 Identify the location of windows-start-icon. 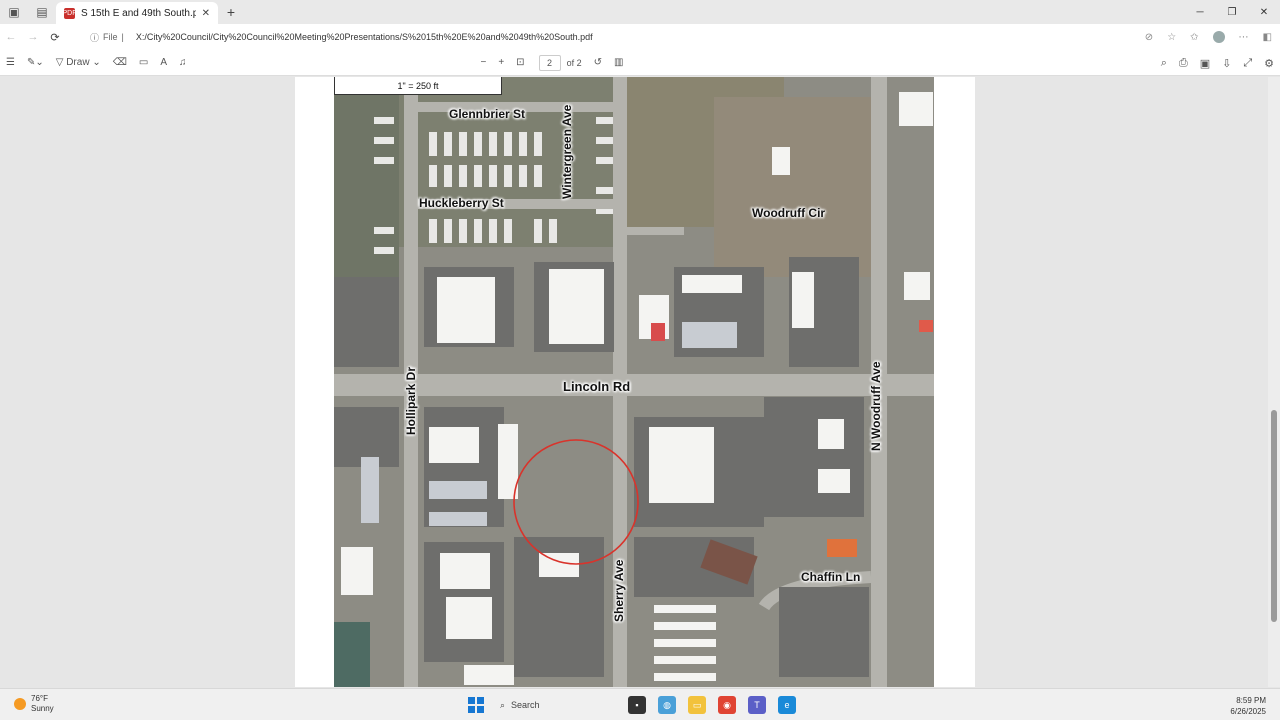
(476, 705).